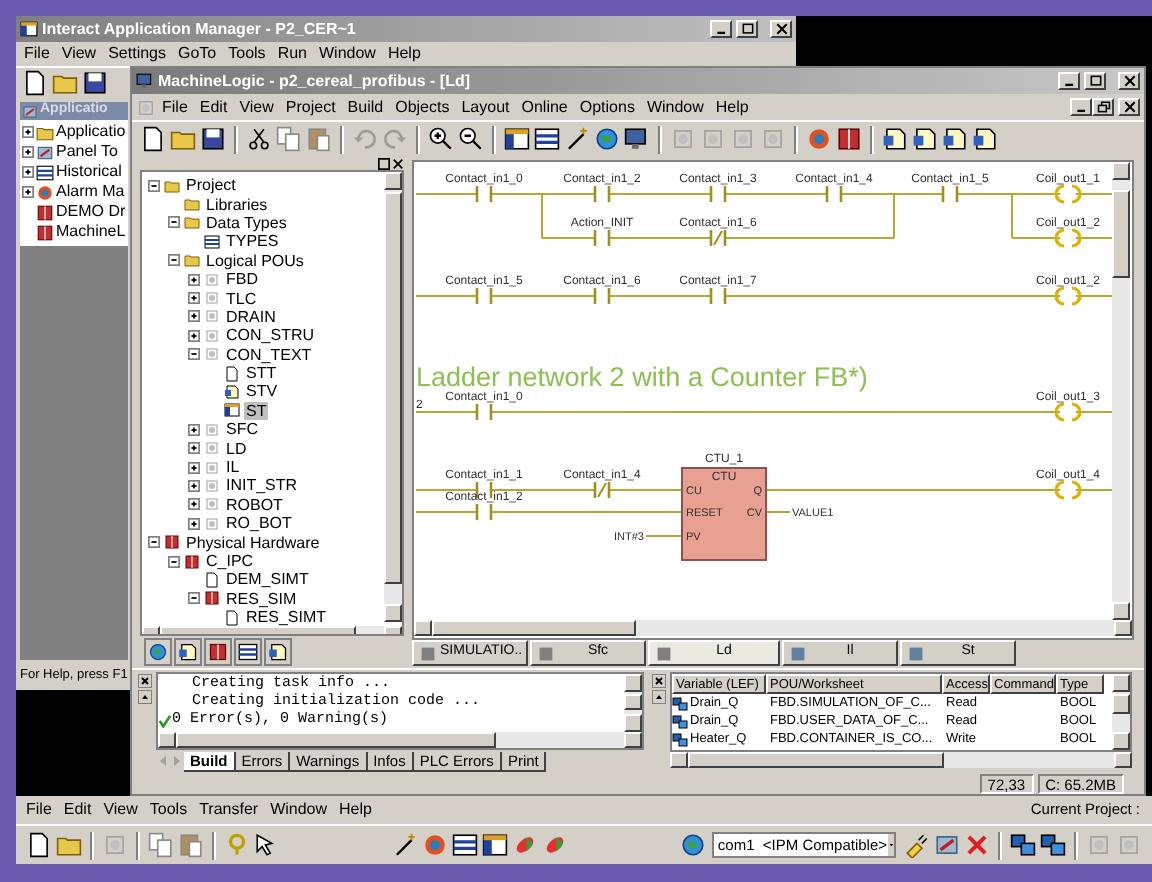 The width and height of the screenshot is (1152, 882). Describe the element at coordinates (1022, 845) in the screenshot. I see `network-icon` at that location.